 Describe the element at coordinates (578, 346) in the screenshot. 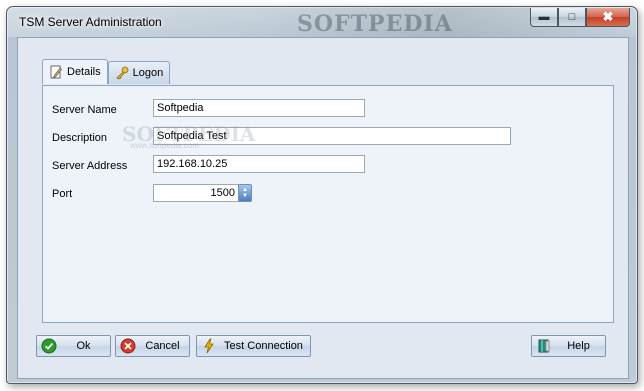

I see `help-label: Help` at that location.